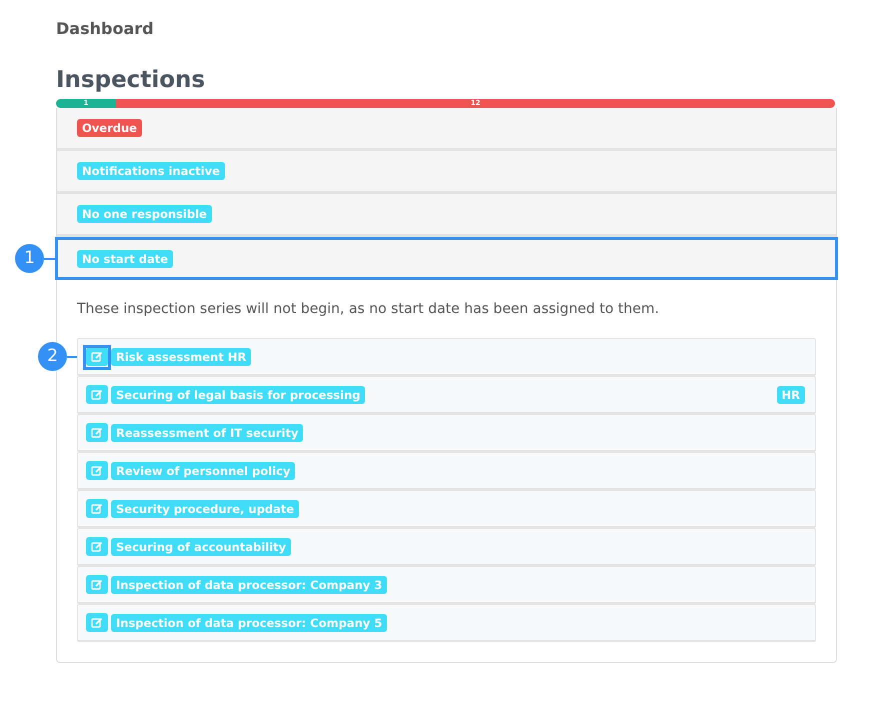 The image size is (875, 721). What do you see at coordinates (446, 547) in the screenshot?
I see `list-row: Securing of accountability` at bounding box center [446, 547].